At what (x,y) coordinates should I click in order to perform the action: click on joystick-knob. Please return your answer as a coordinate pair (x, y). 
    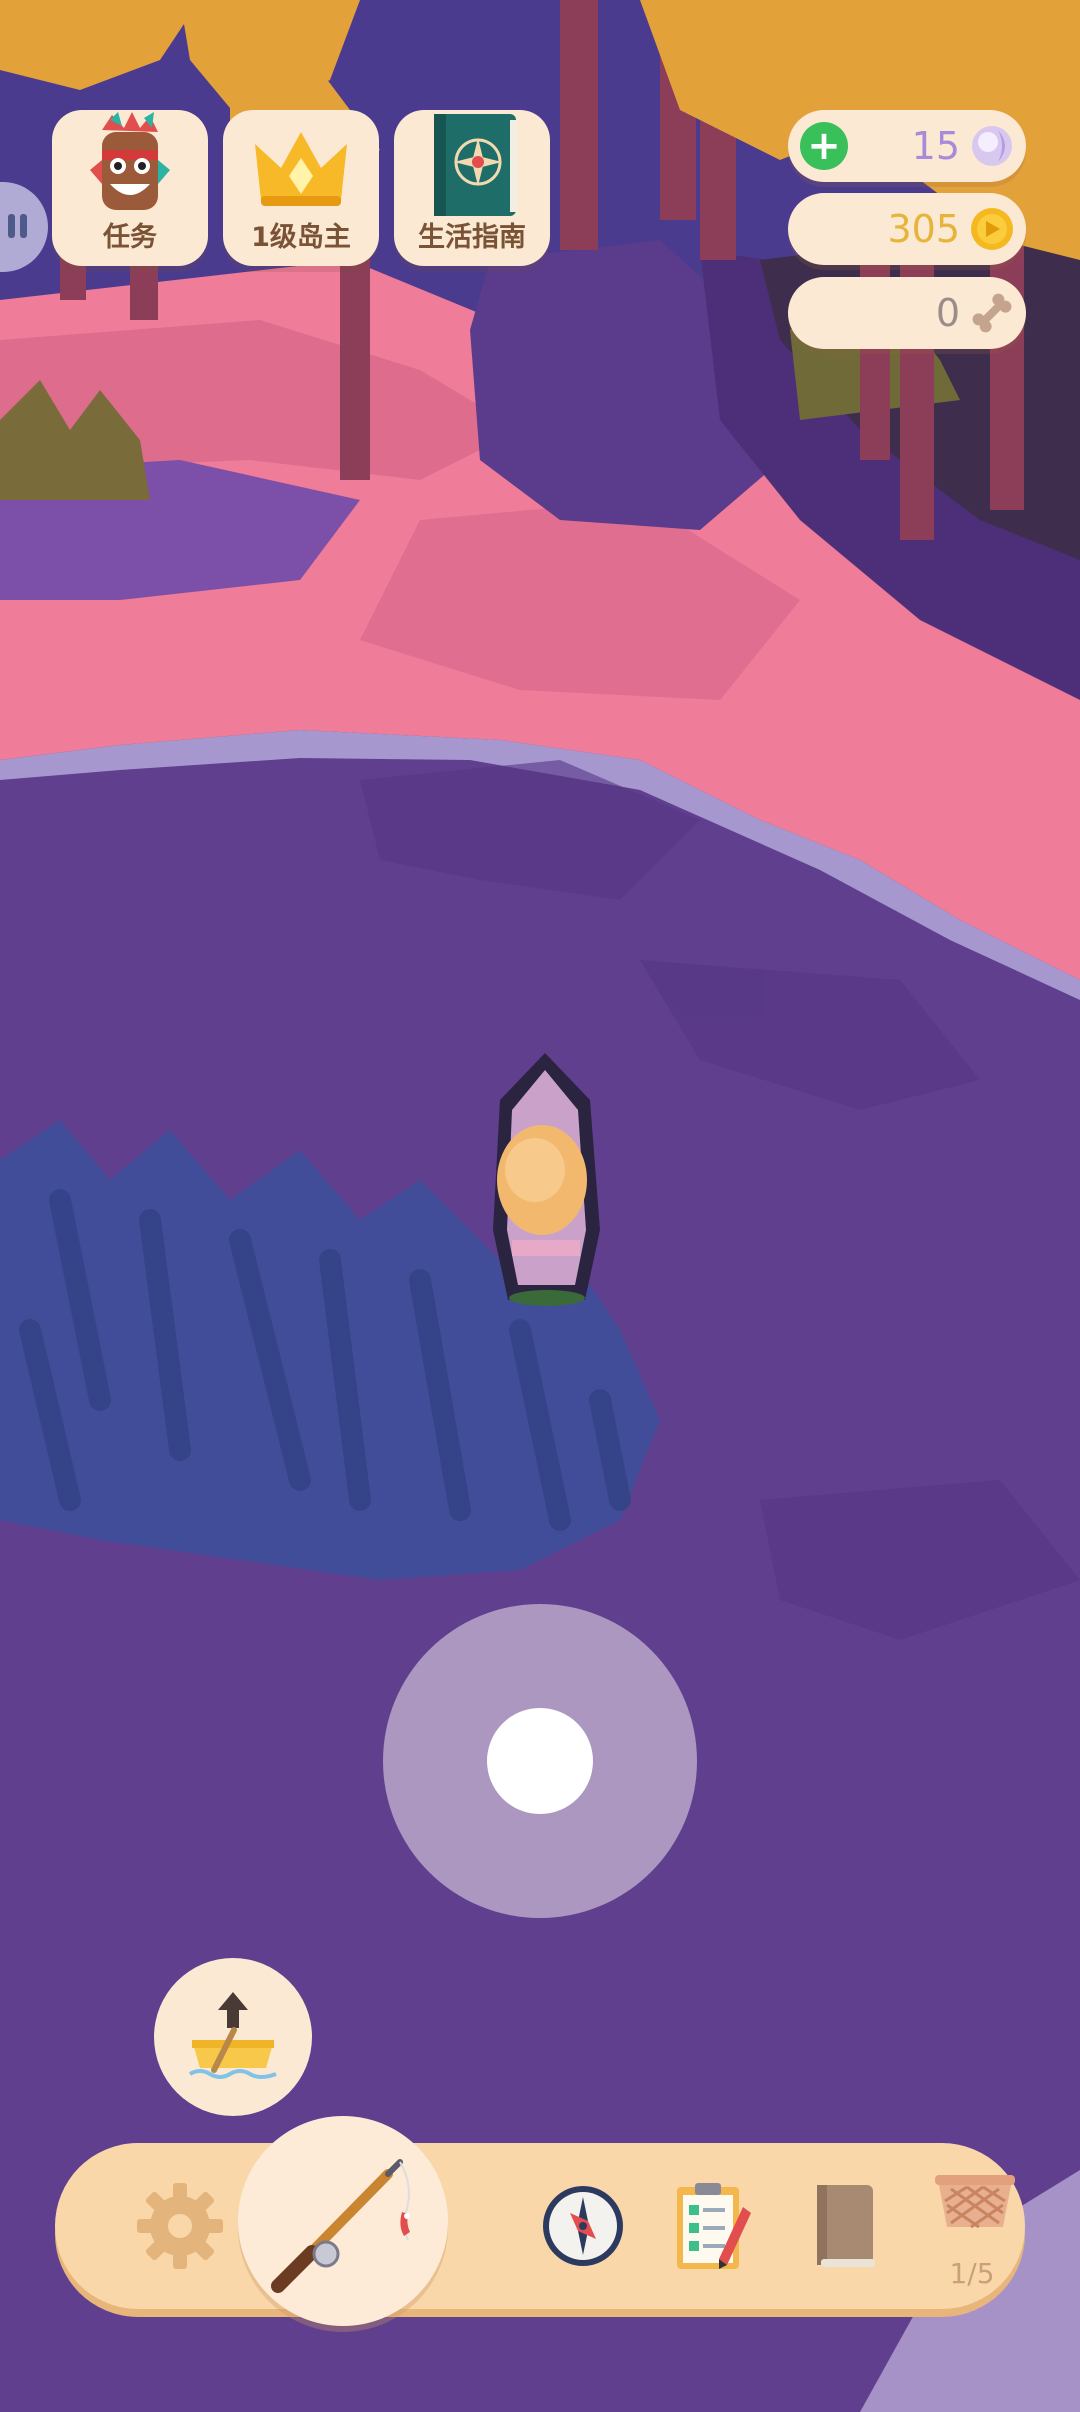
    Looking at the image, I should click on (540, 1761).